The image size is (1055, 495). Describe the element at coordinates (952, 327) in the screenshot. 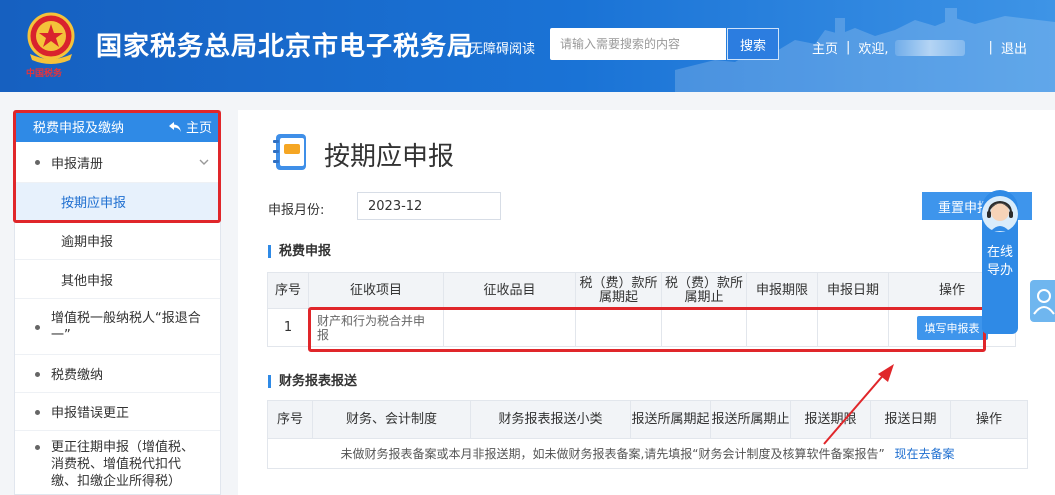

I see `fill-form-button: 填写申报表` at that location.